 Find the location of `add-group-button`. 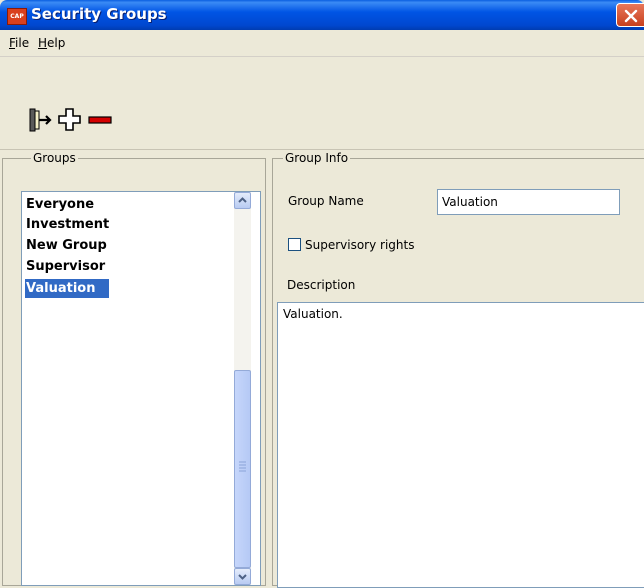

add-group-button is located at coordinates (69, 119).